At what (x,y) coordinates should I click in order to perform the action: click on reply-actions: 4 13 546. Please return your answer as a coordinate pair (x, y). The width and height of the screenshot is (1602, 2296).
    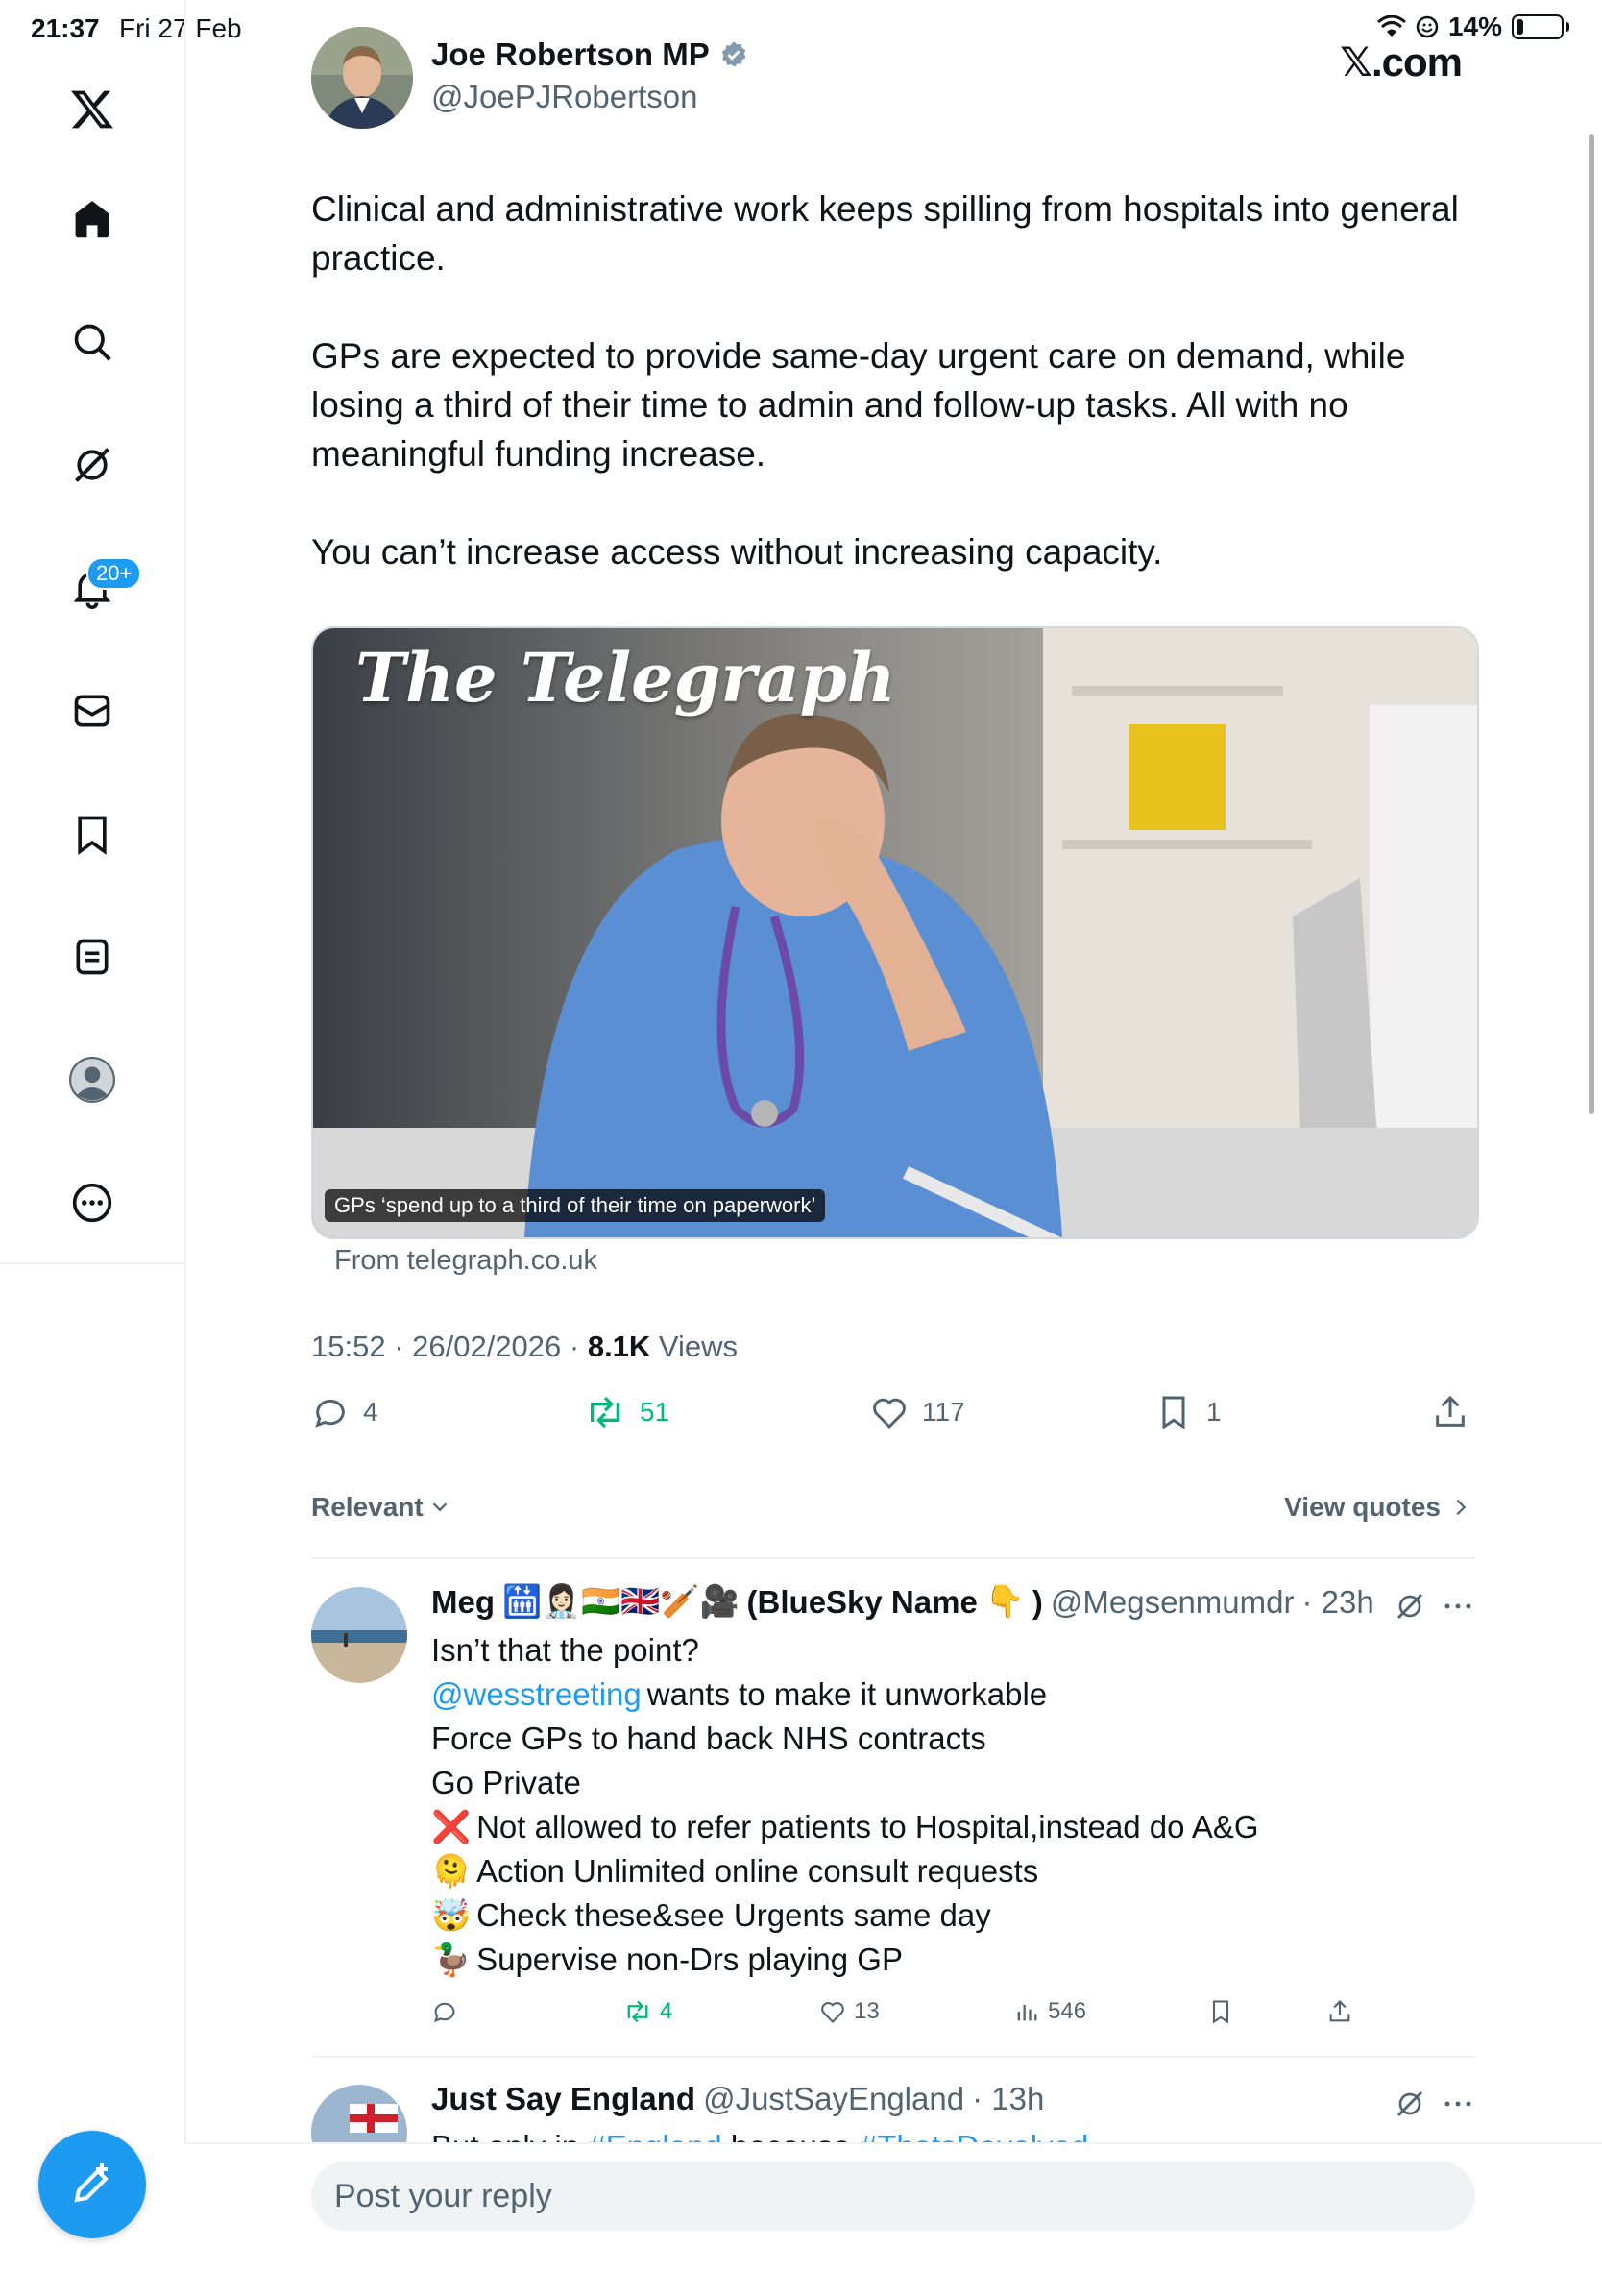
    Looking at the image, I should click on (912, 2014).